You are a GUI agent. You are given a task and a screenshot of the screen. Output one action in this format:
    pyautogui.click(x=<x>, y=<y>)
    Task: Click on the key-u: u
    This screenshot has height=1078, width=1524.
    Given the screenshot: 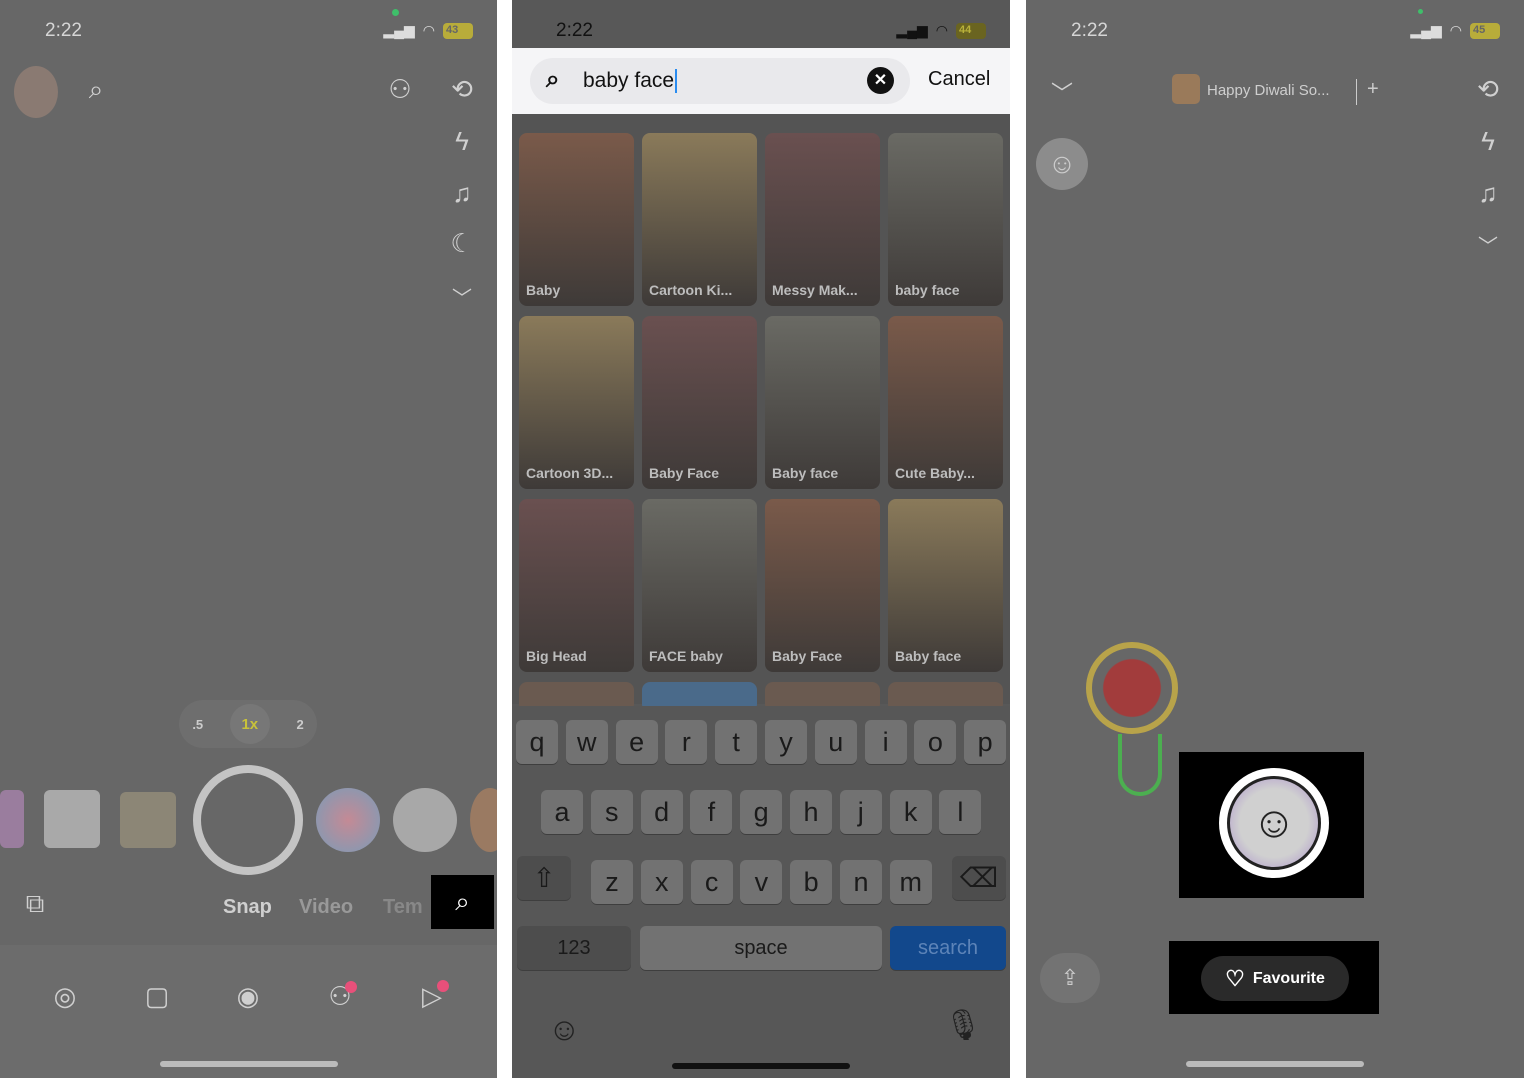 What is the action you would take?
    pyautogui.click(x=835, y=742)
    